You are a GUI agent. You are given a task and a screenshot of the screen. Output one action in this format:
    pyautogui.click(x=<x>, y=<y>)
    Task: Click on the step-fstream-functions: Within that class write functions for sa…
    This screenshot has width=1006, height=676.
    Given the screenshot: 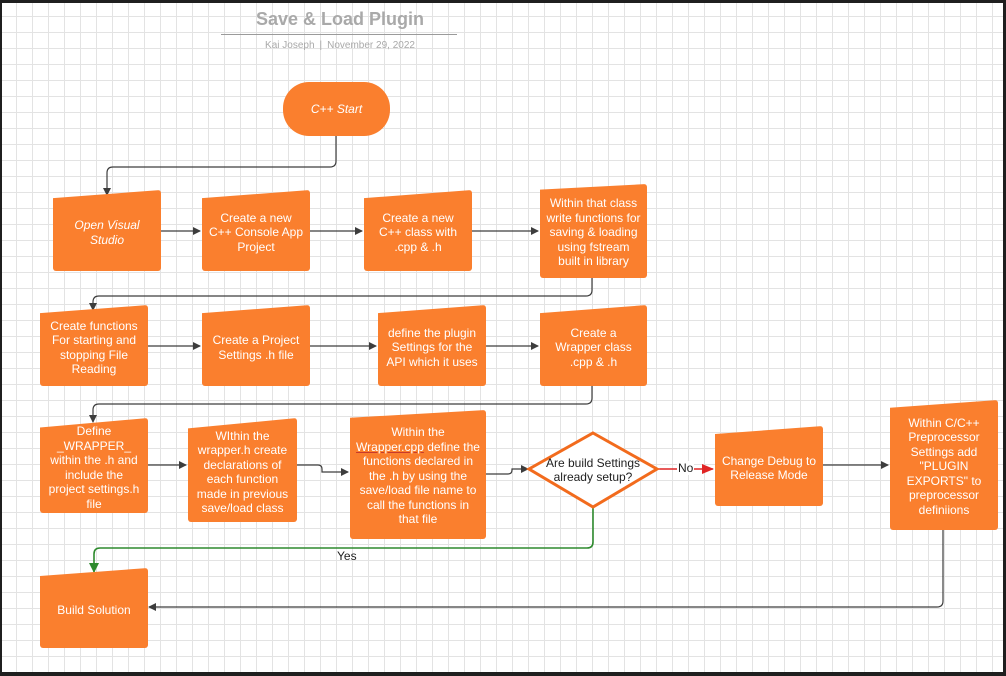 What is the action you would take?
    pyautogui.click(x=593, y=231)
    